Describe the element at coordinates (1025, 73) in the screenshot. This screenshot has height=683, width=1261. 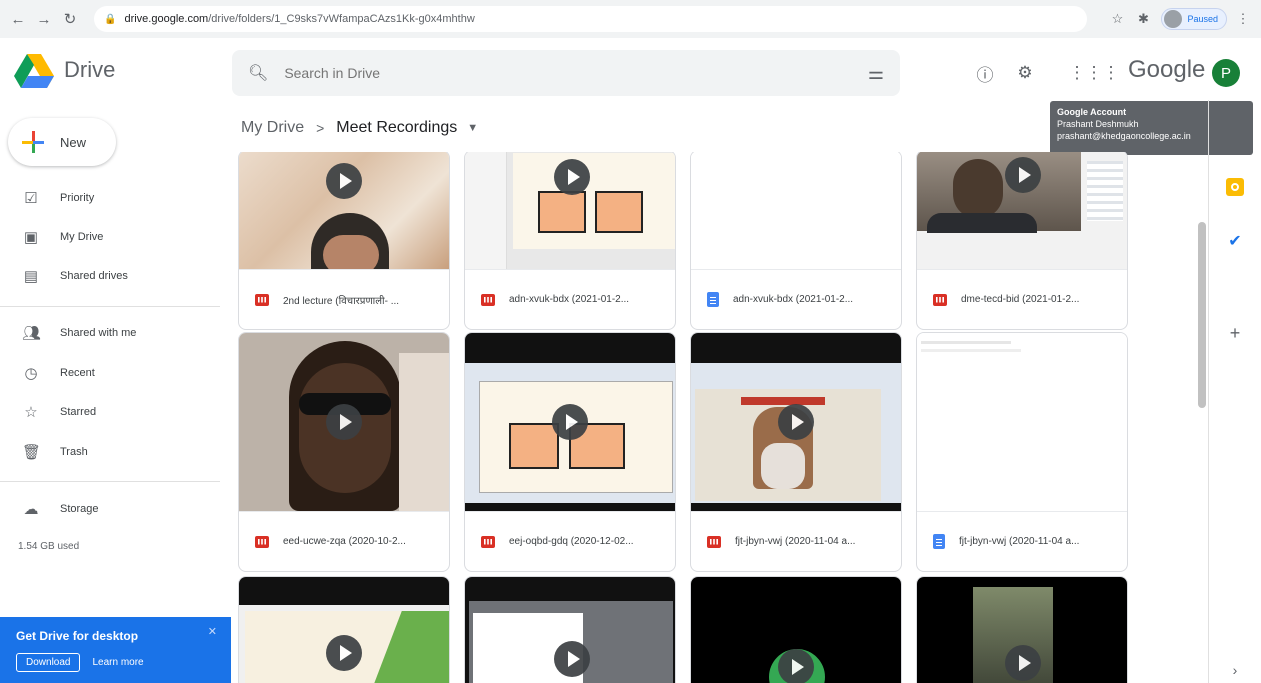
I see `settings-icon: ⚙` at that location.